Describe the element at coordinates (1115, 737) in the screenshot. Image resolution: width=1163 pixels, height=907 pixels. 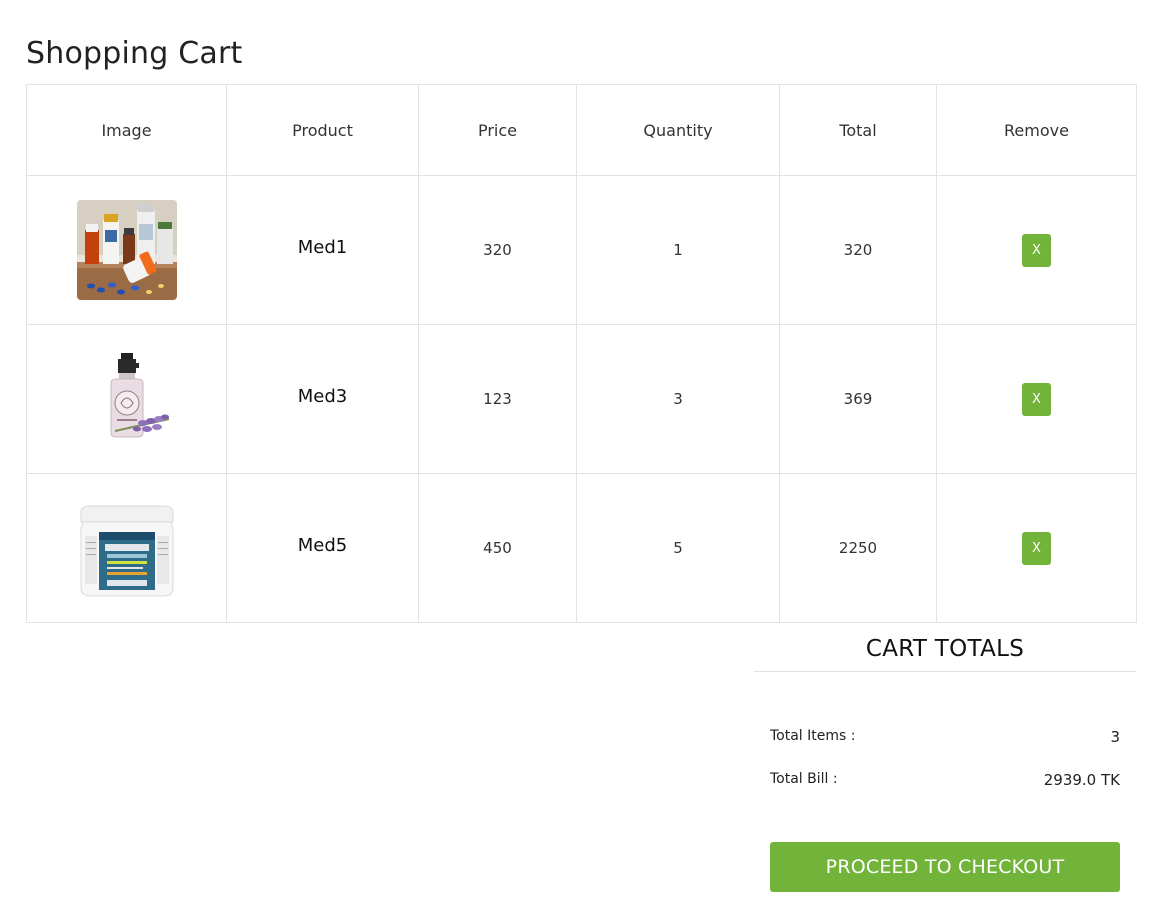
I see `total-items-value: 3` at that location.